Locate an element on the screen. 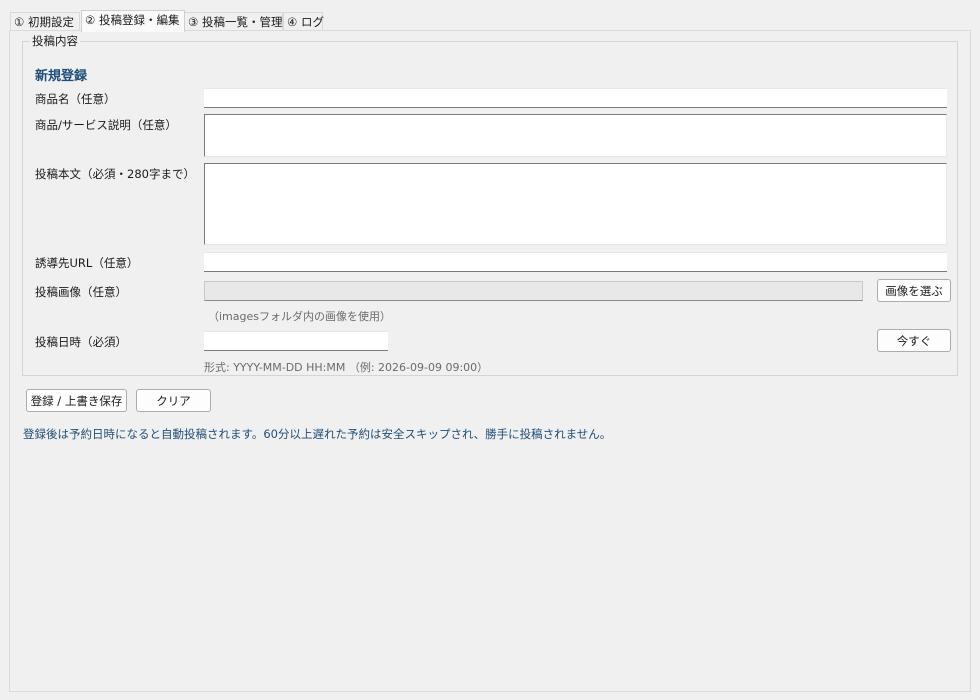 This screenshot has height=700, width=980. description-label: 商品/サービス説明（任意） is located at coordinates (106, 125).